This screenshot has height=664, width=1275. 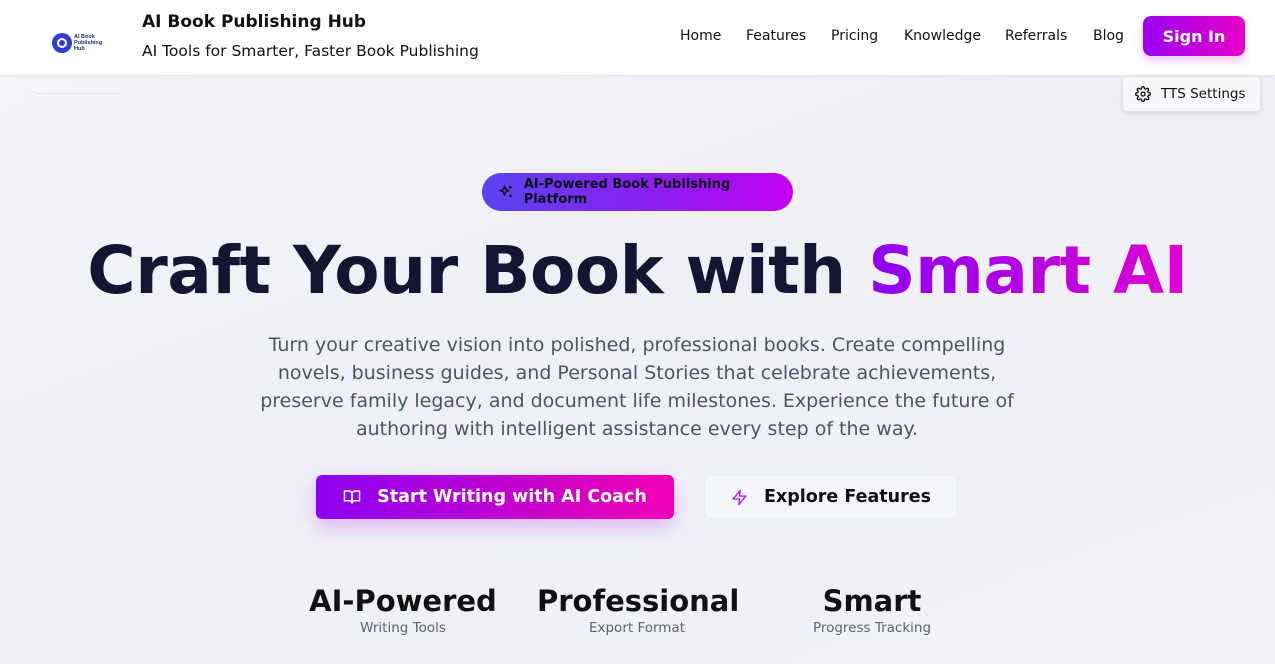 What do you see at coordinates (942, 36) in the screenshot?
I see `nav-knowledge: Knowledge` at bounding box center [942, 36].